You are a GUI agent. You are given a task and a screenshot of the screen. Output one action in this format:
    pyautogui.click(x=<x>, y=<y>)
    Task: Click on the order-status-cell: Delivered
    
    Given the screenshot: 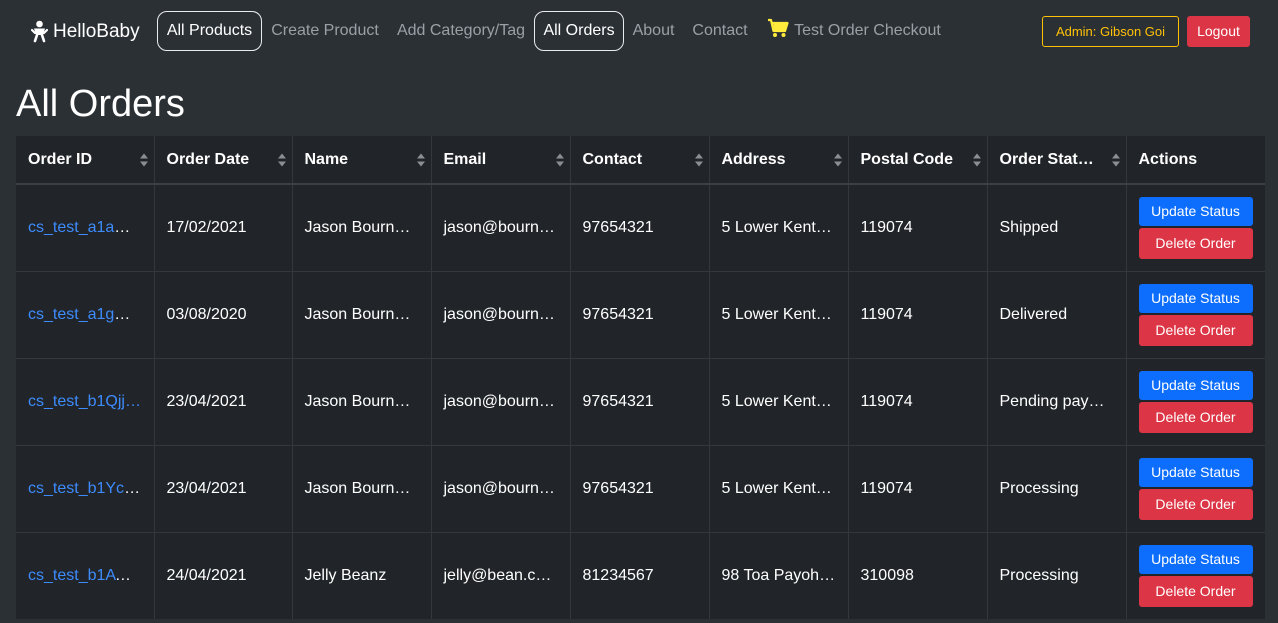 What is the action you would take?
    pyautogui.click(x=1057, y=314)
    